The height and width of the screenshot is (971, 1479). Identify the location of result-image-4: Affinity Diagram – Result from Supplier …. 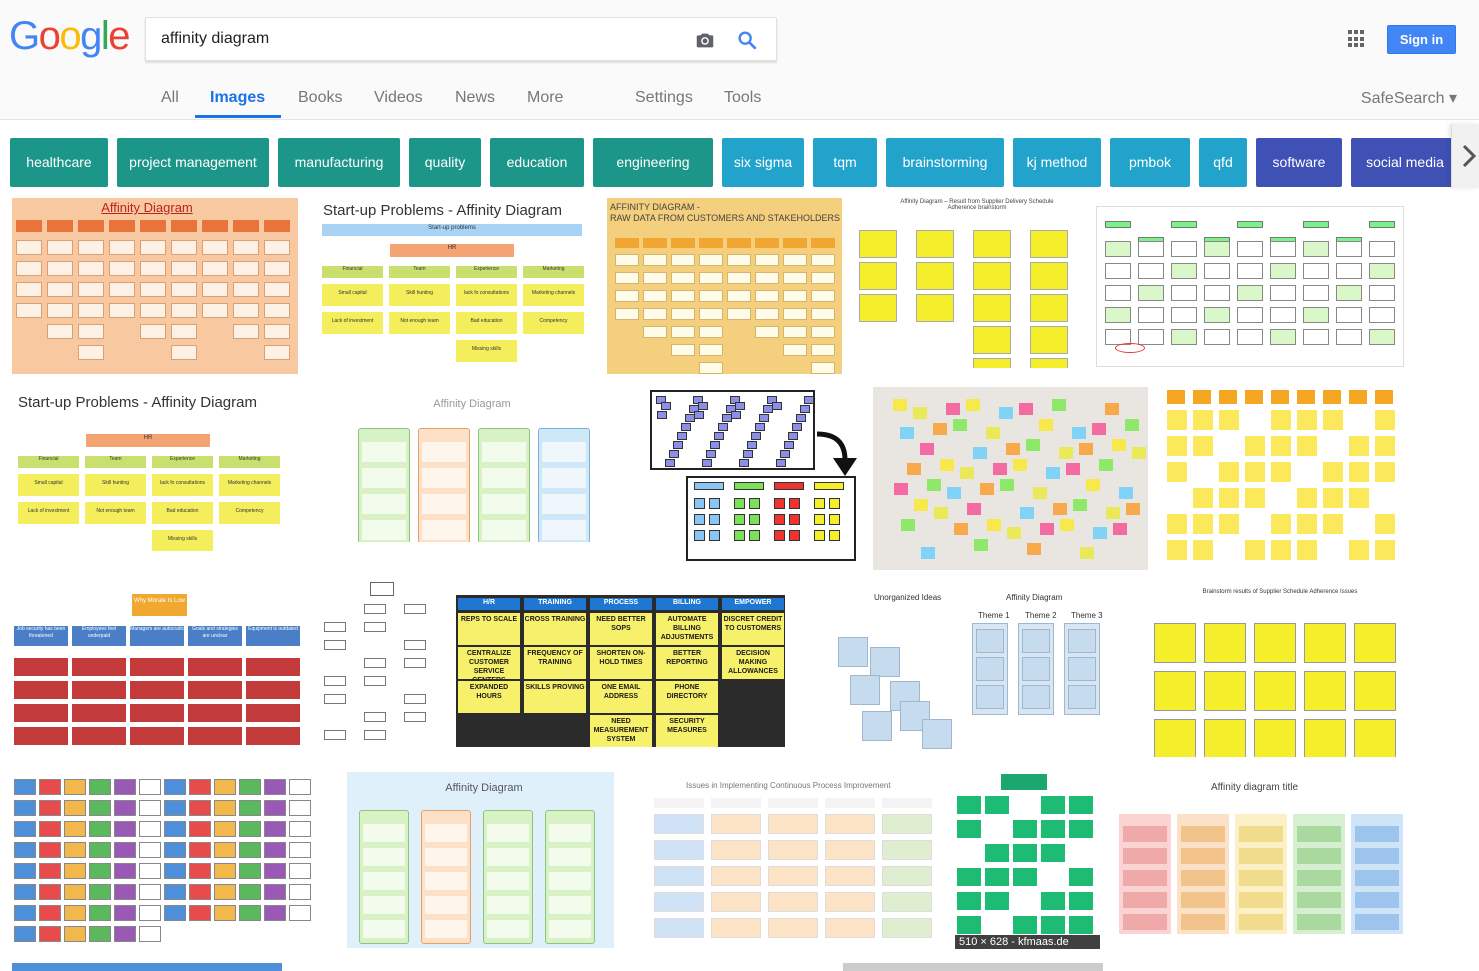
(969, 283).